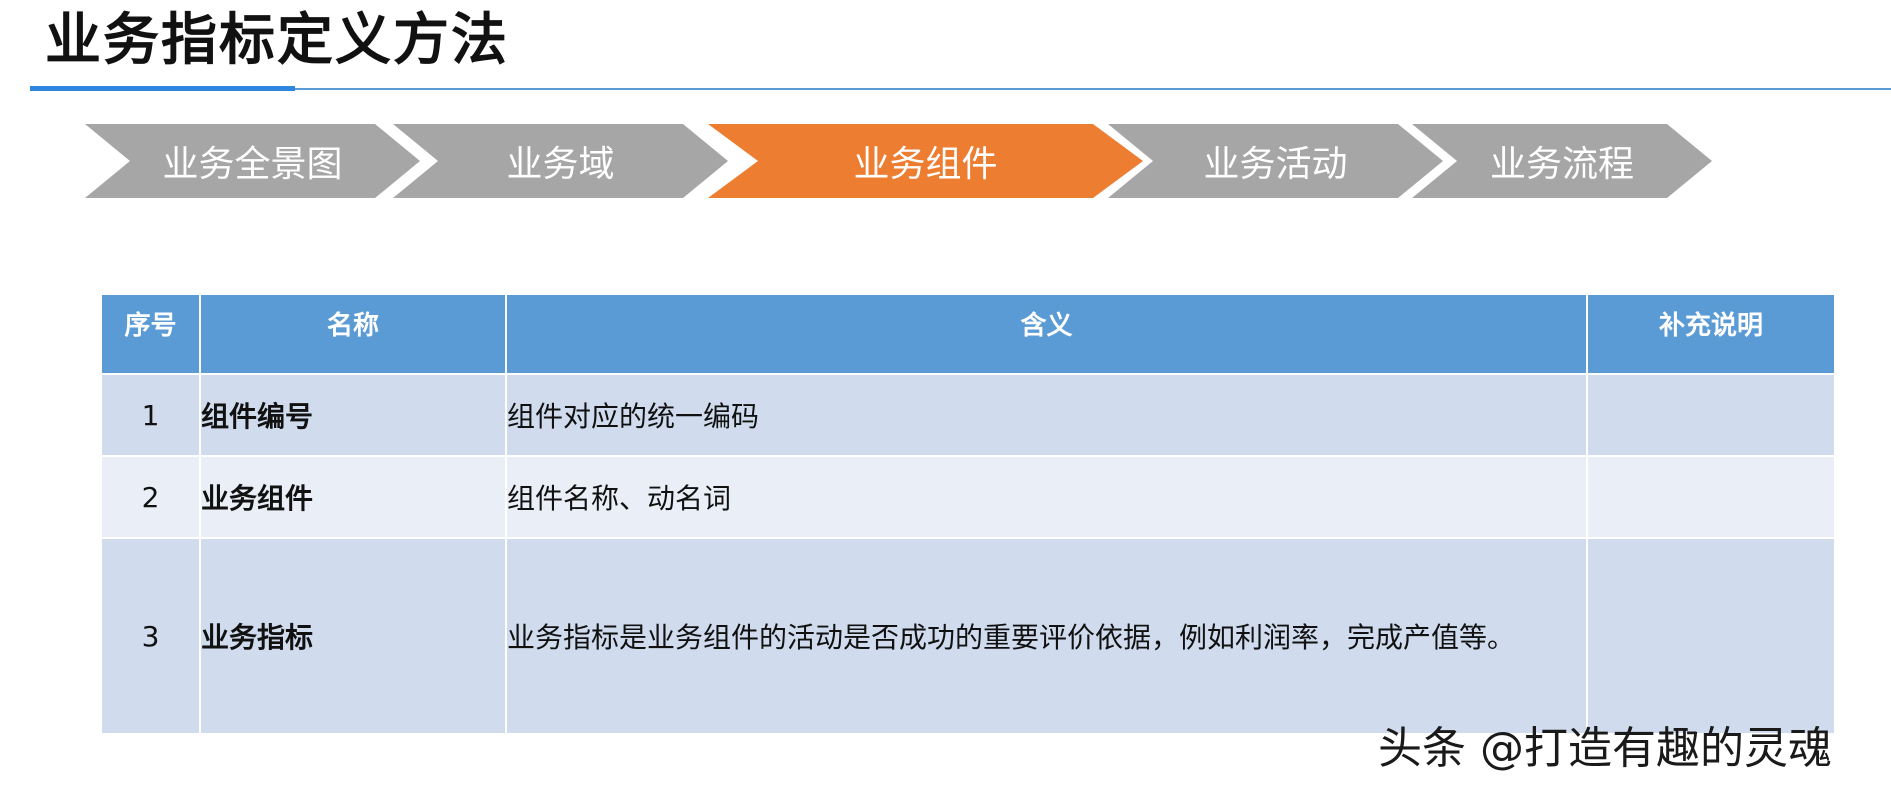  I want to click on step-label: 业务域, so click(560, 164).